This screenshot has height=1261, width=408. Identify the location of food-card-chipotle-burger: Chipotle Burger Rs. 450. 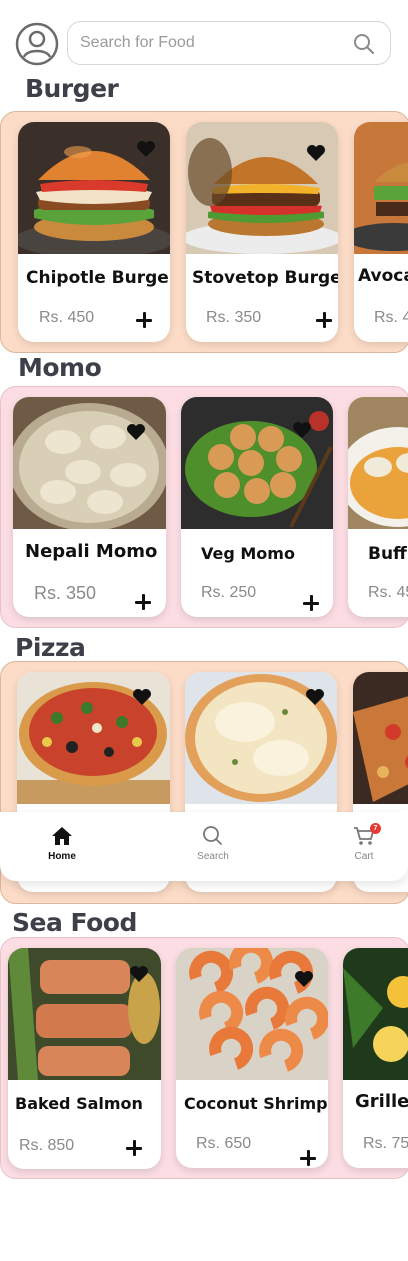
(94, 232).